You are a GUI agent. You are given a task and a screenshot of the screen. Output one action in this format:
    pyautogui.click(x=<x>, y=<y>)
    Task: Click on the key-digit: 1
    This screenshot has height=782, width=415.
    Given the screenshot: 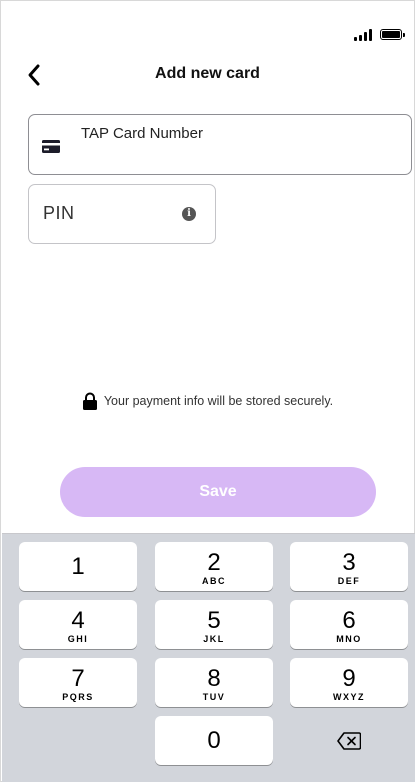 What is the action you would take?
    pyautogui.click(x=78, y=566)
    